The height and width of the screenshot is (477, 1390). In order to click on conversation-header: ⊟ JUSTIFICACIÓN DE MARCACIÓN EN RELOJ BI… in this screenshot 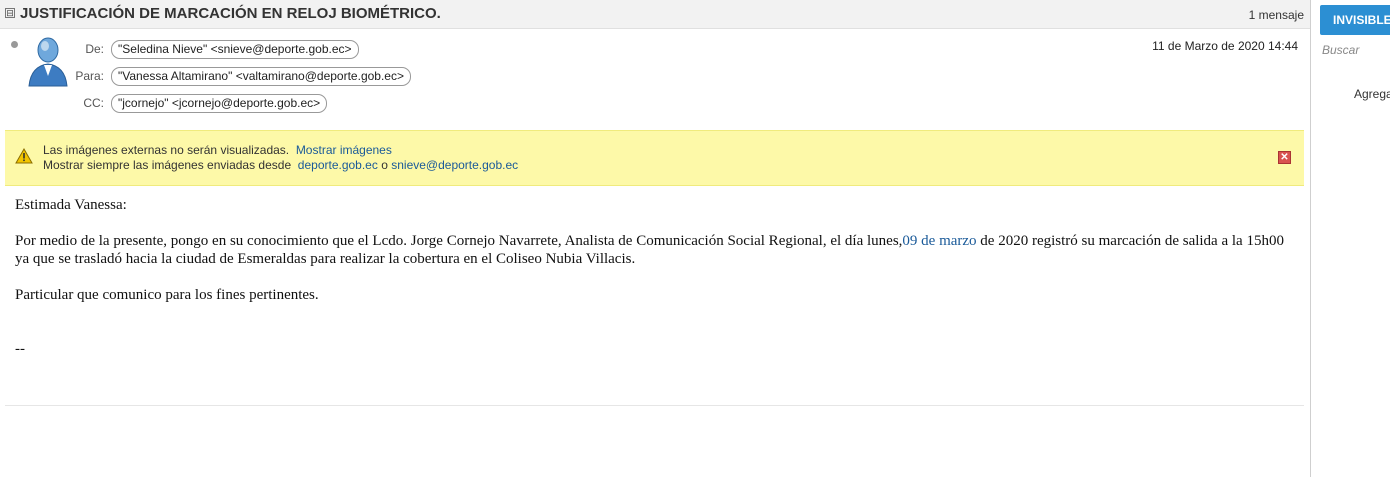, I will do `click(655, 14)`.